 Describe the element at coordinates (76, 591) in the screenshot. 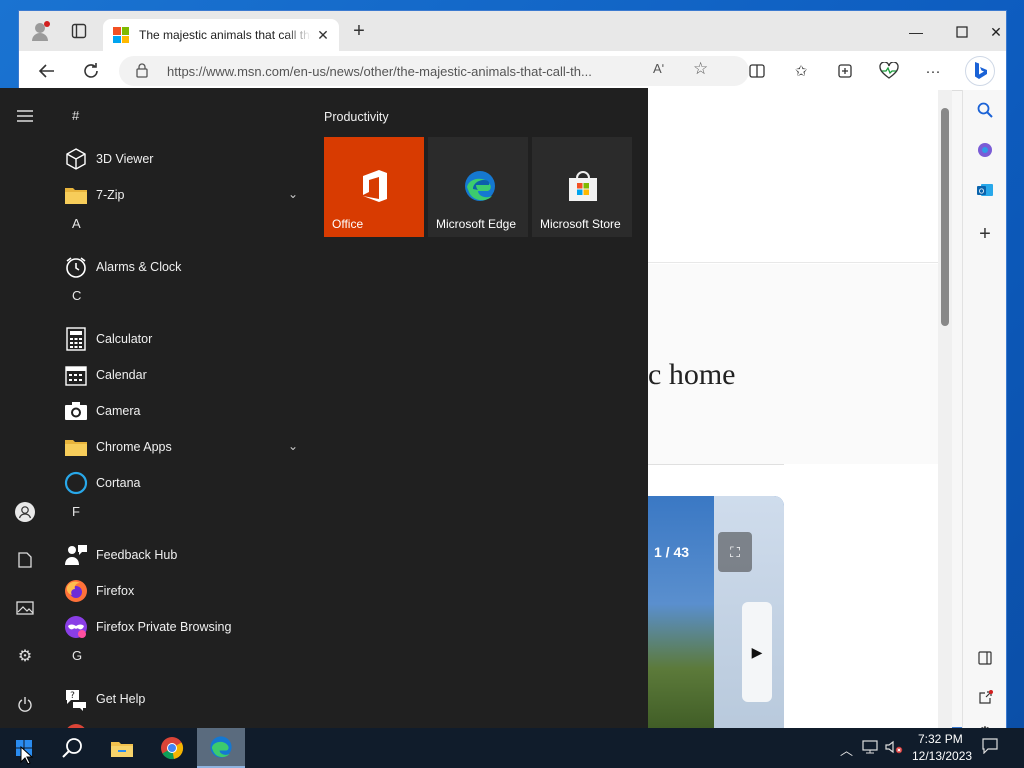

I see `firefox-icon` at that location.